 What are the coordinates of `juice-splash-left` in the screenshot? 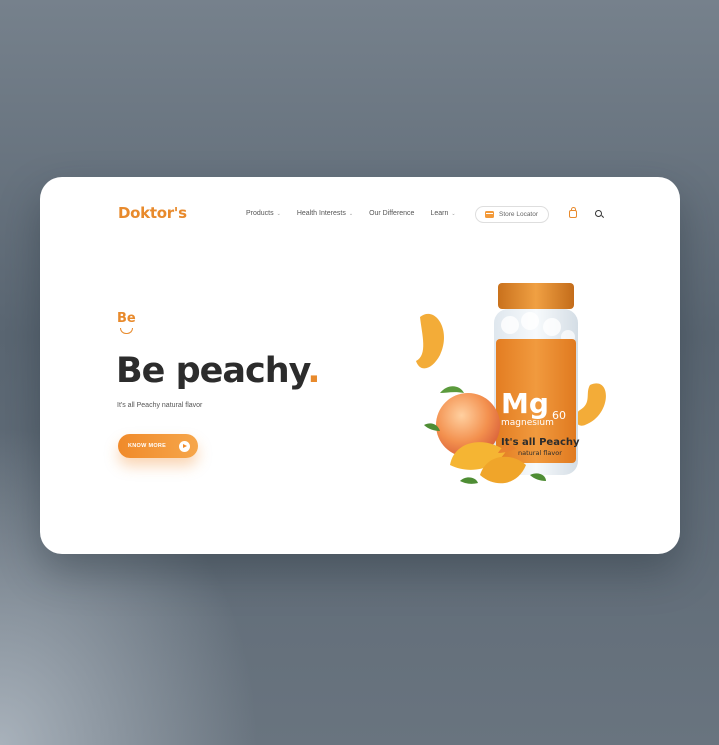 It's located at (430, 341).